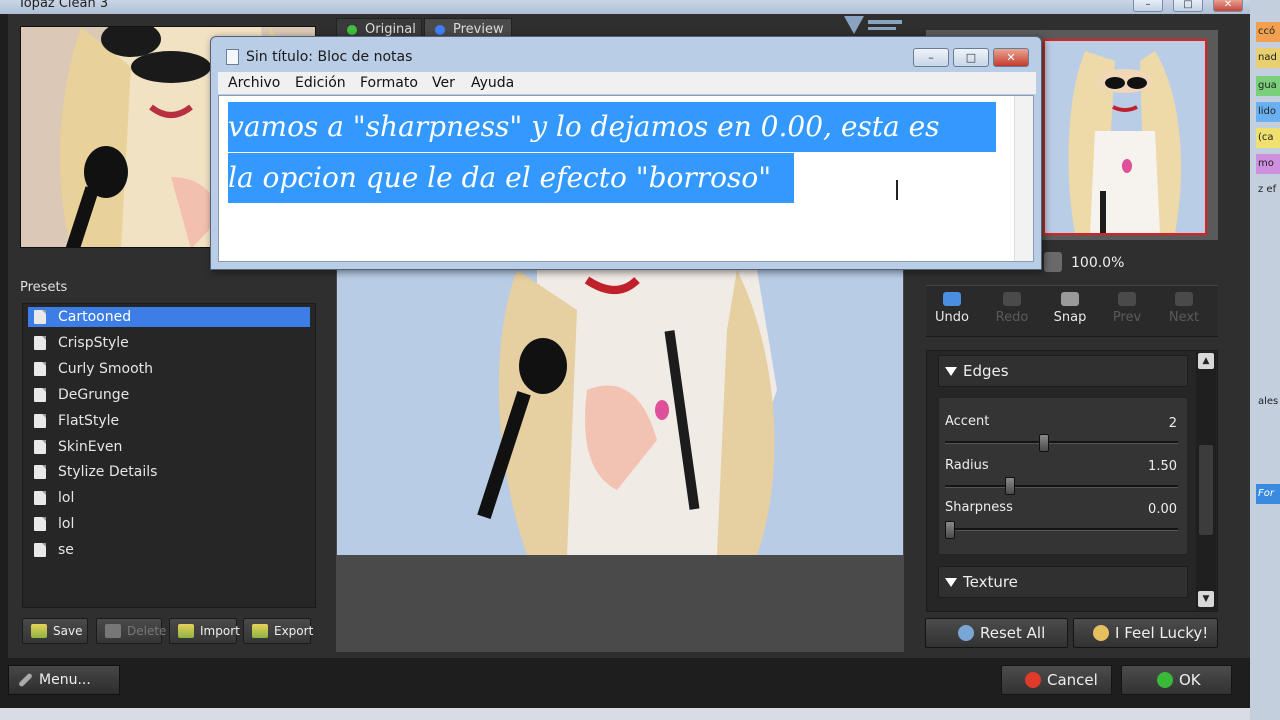  What do you see at coordinates (320, 83) in the screenshot?
I see `menu-edicion: Edición` at bounding box center [320, 83].